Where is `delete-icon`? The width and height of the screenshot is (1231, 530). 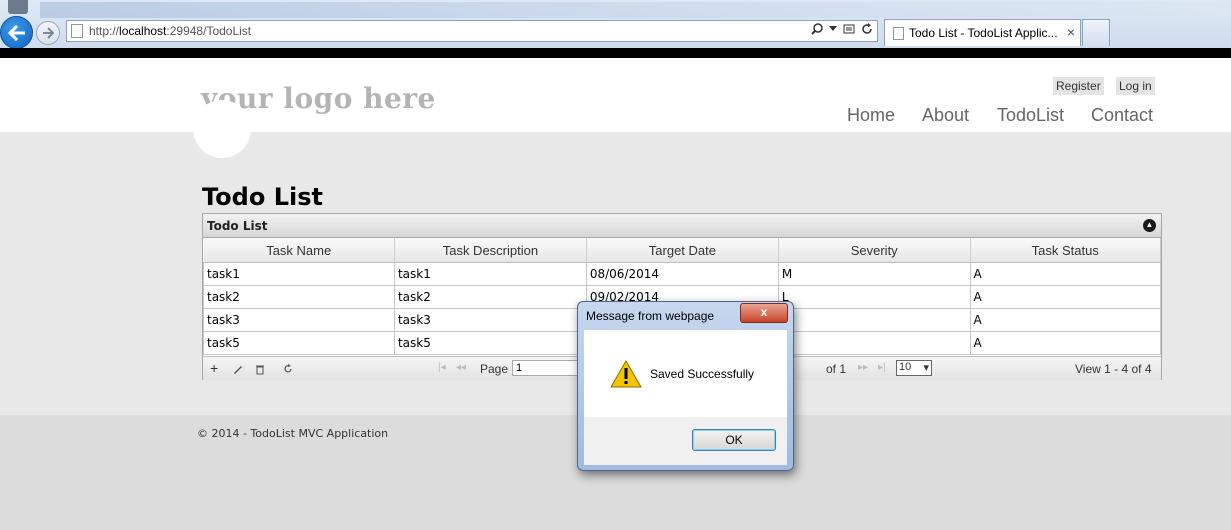
delete-icon is located at coordinates (260, 369).